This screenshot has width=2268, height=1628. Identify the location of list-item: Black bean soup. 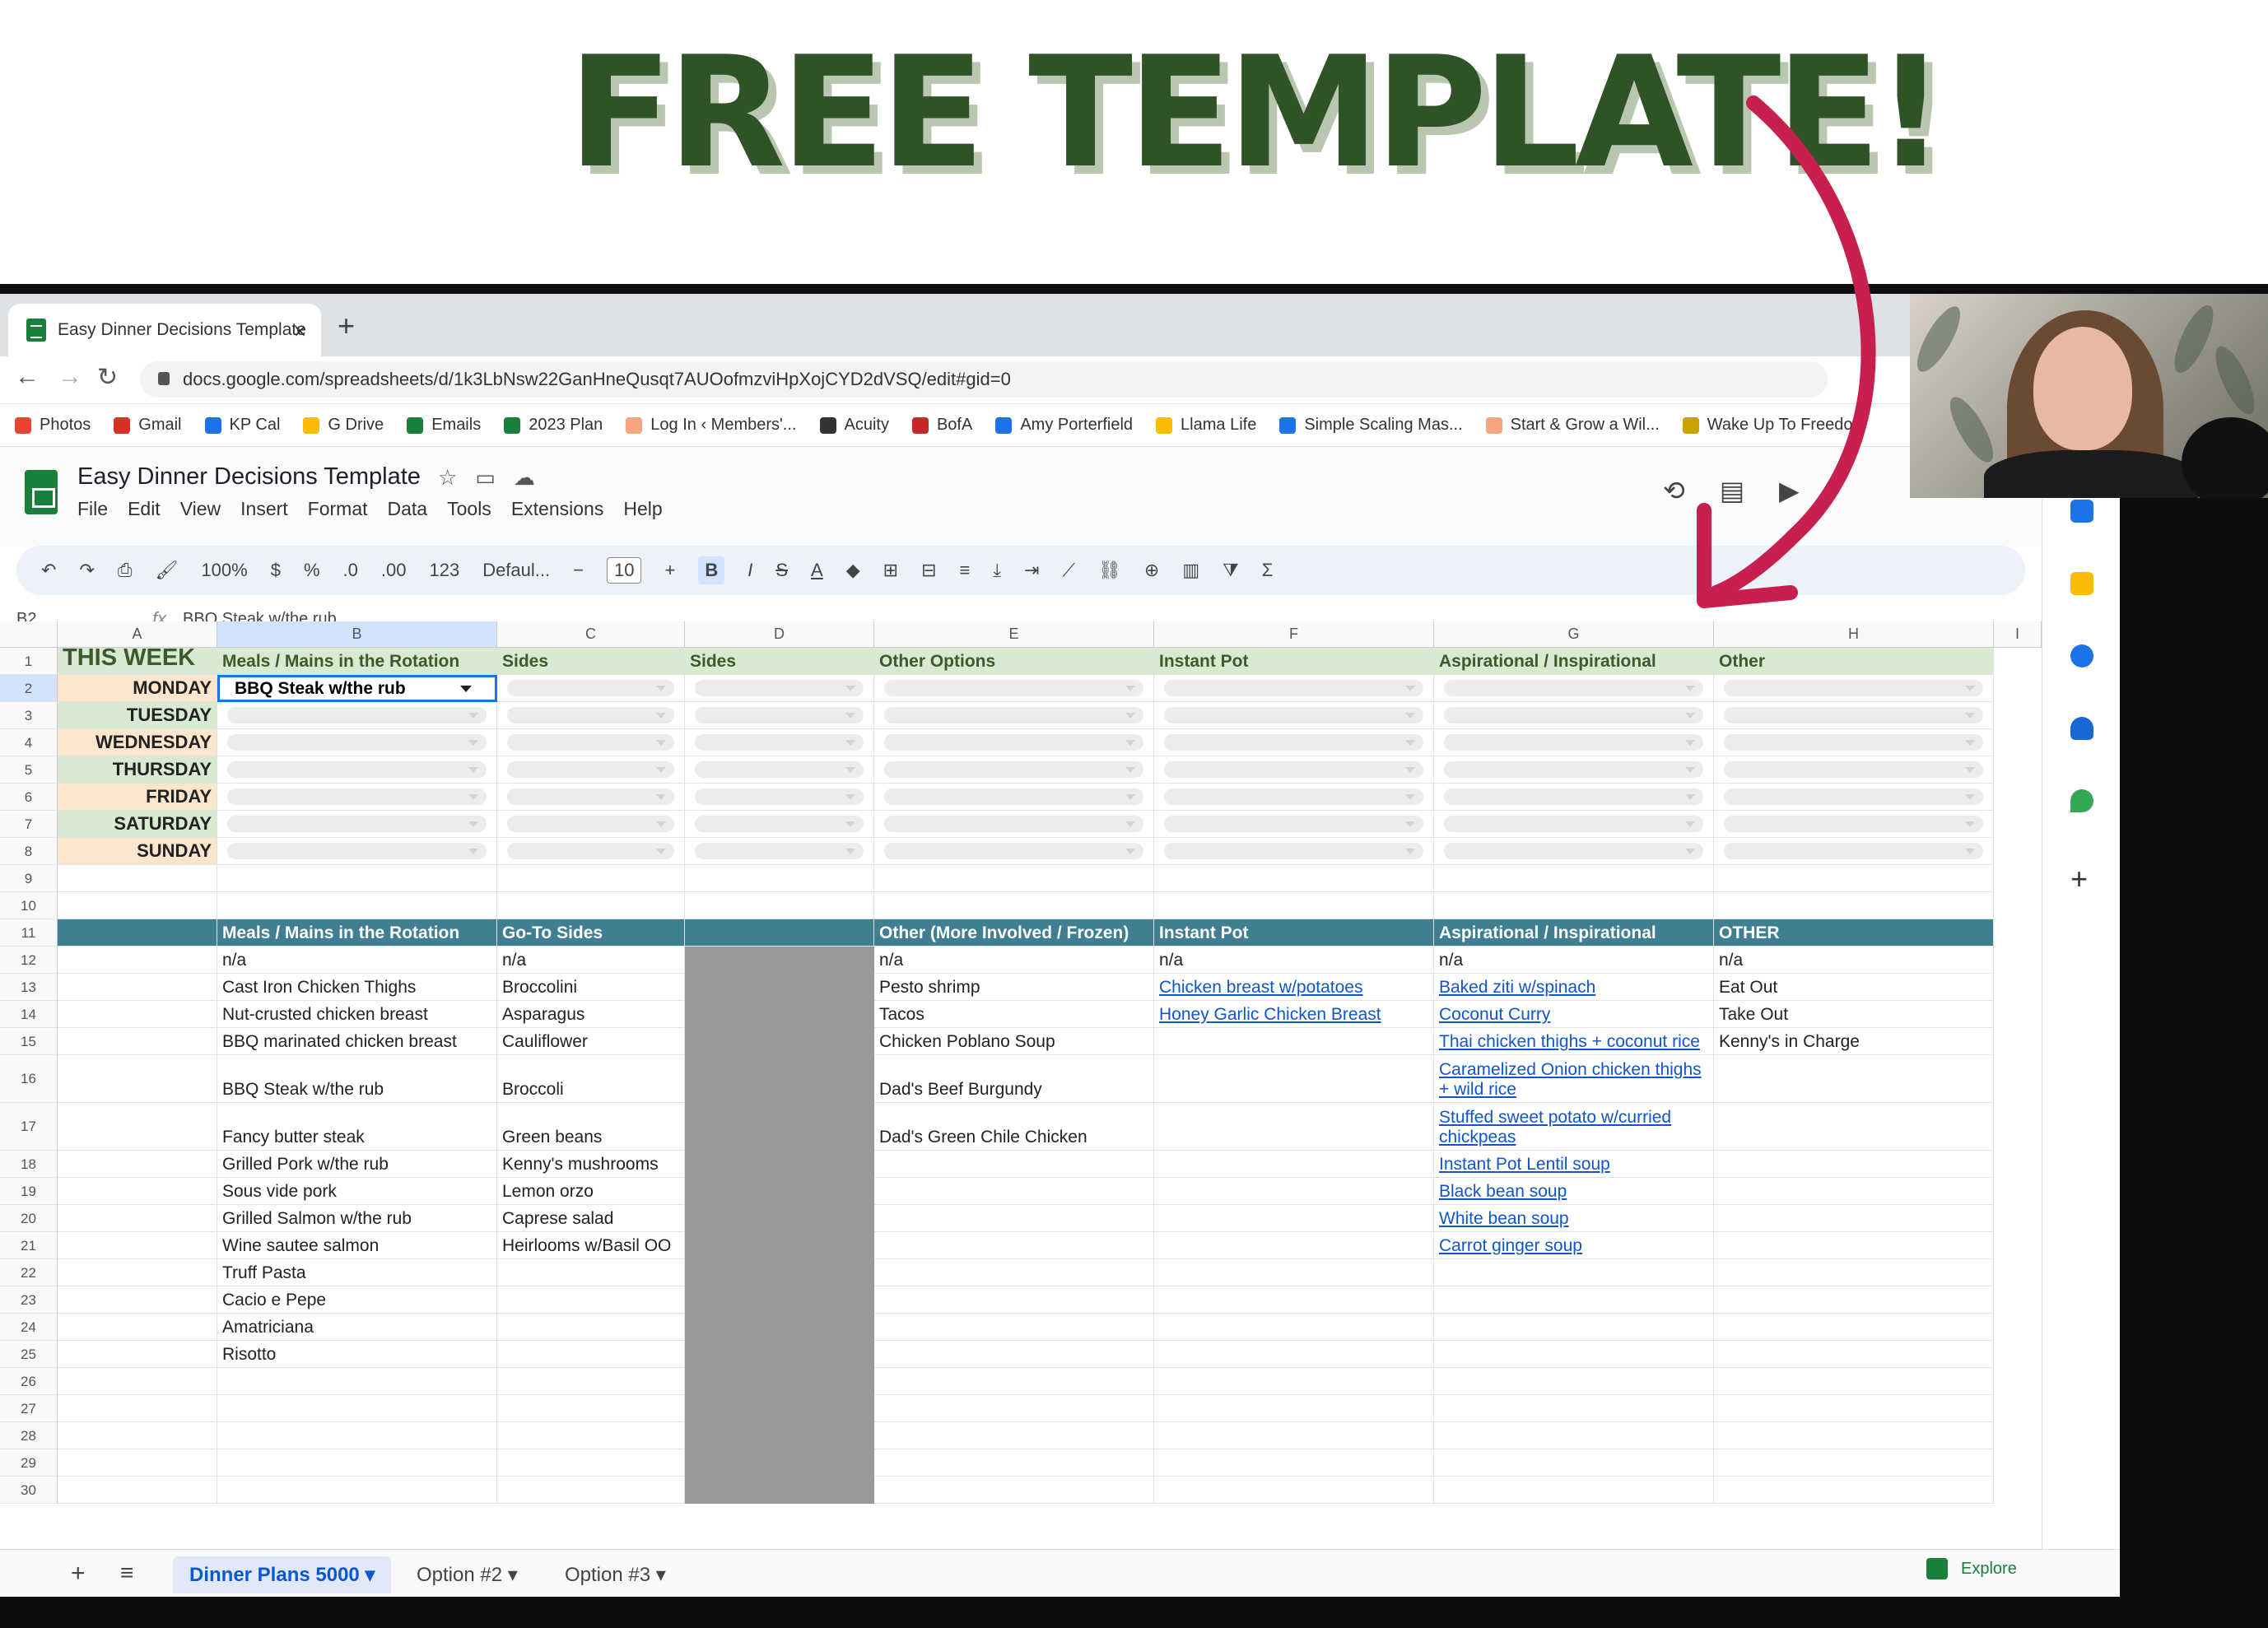
(1574, 1191).